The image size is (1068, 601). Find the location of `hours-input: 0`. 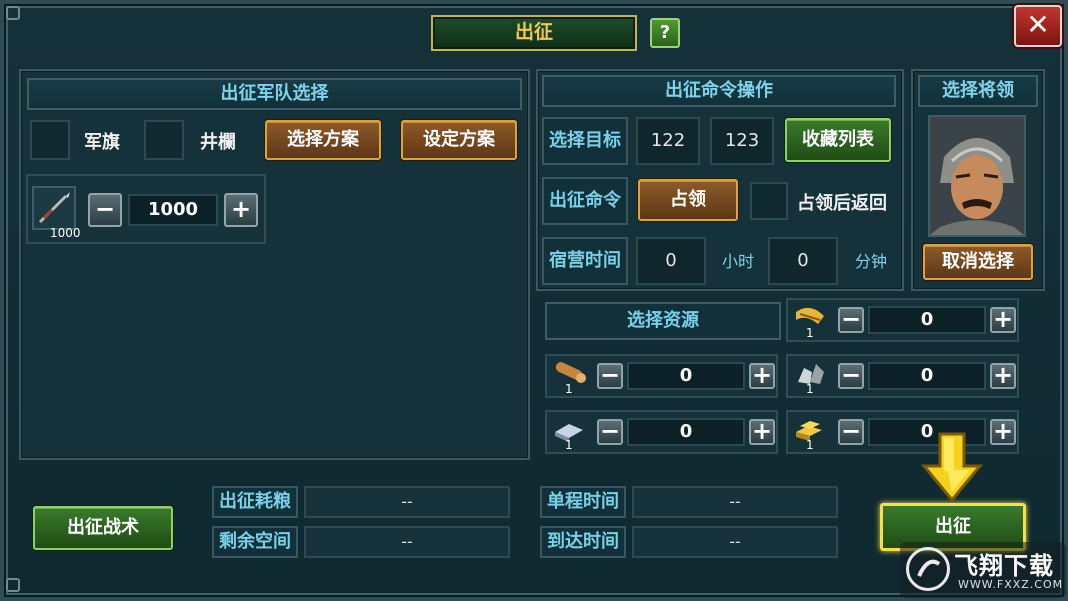

hours-input: 0 is located at coordinates (671, 261).